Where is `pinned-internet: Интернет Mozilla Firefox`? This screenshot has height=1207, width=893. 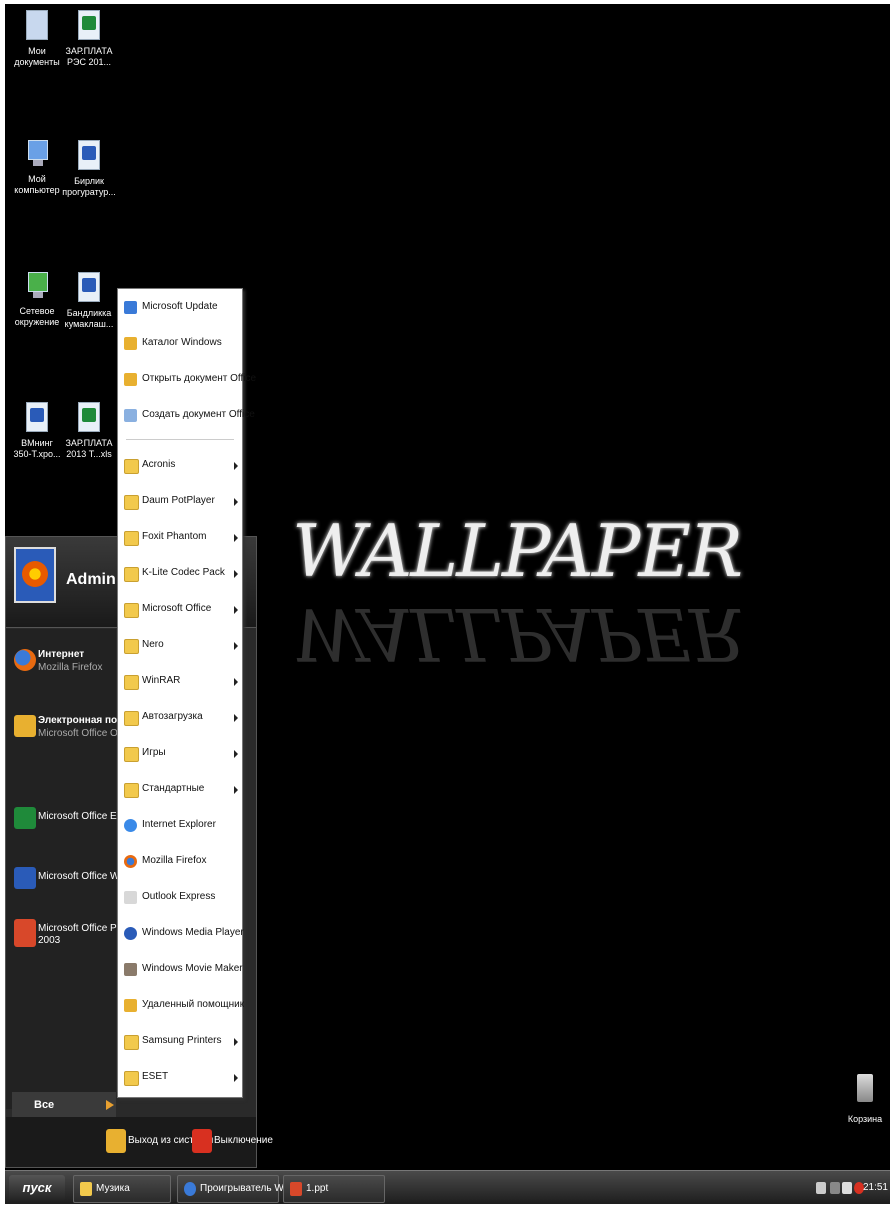 pinned-internet: Интернет Mozilla Firefox is located at coordinates (64, 663).